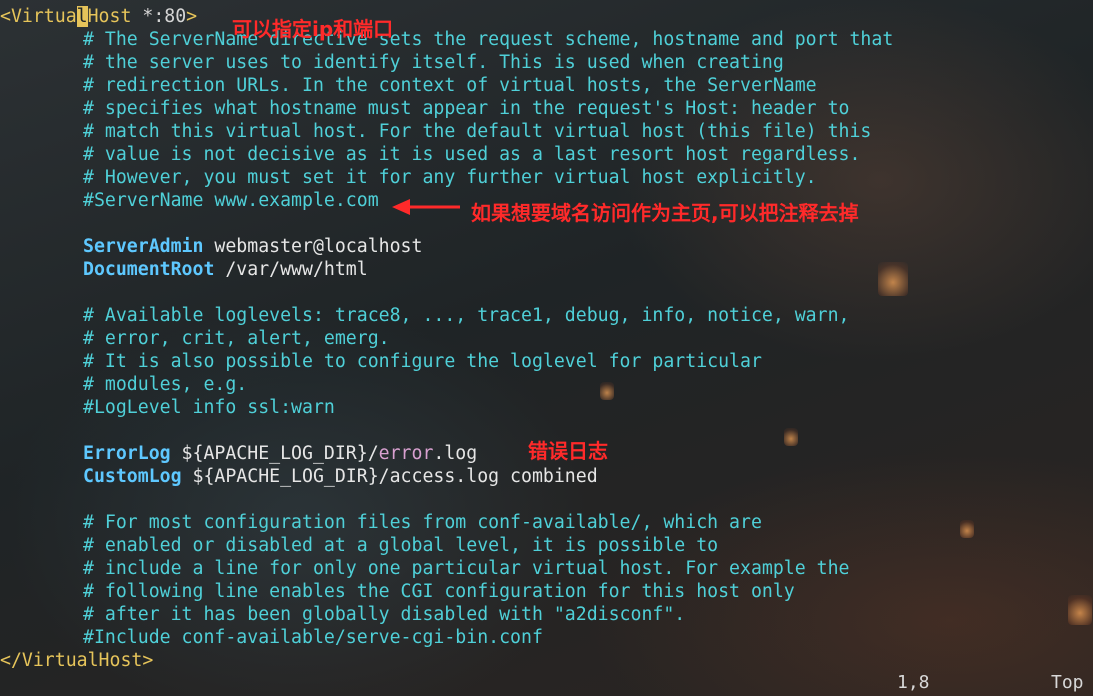 Image resolution: width=1093 pixels, height=696 pixels. What do you see at coordinates (143, 246) in the screenshot?
I see `directive-keyword: ServerAdmin` at bounding box center [143, 246].